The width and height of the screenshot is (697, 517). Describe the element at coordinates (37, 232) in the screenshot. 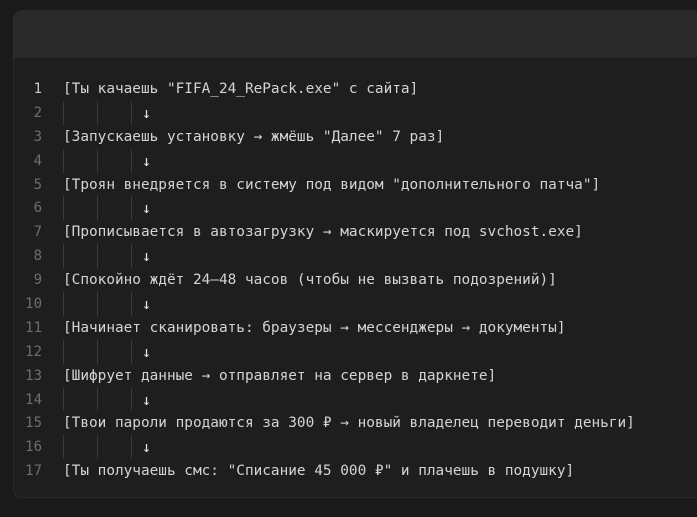

I see `line-number: 7` at that location.